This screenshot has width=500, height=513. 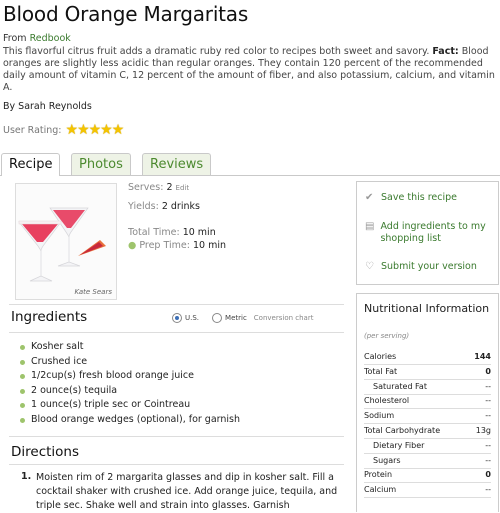 What do you see at coordinates (183, 188) in the screenshot?
I see `edit-servings-link: Edit` at bounding box center [183, 188].